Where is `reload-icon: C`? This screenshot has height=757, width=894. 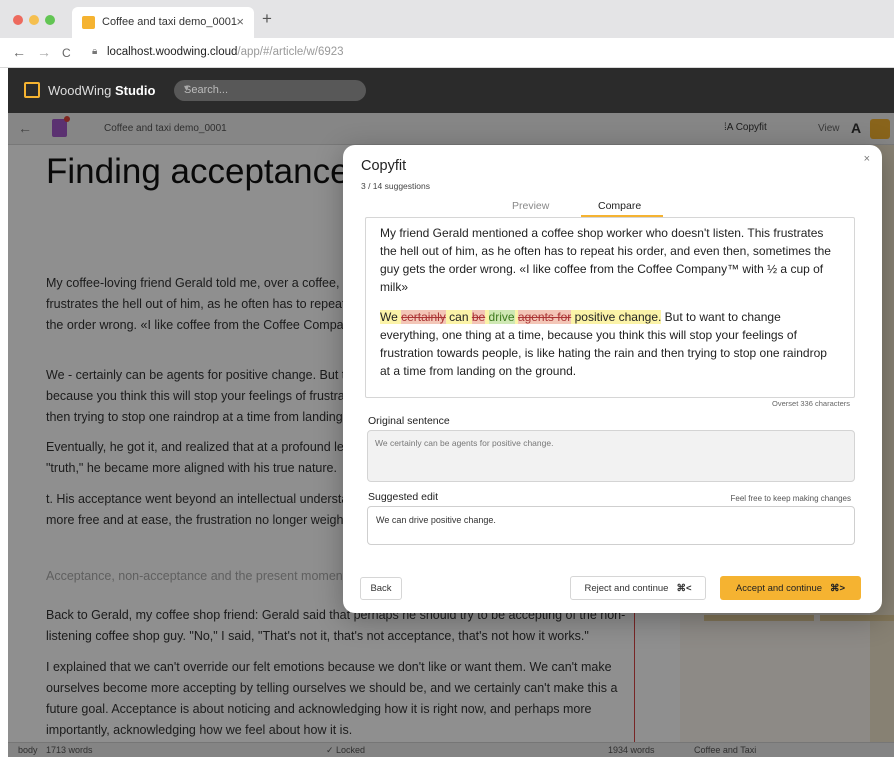
reload-icon: C is located at coordinates (66, 53).